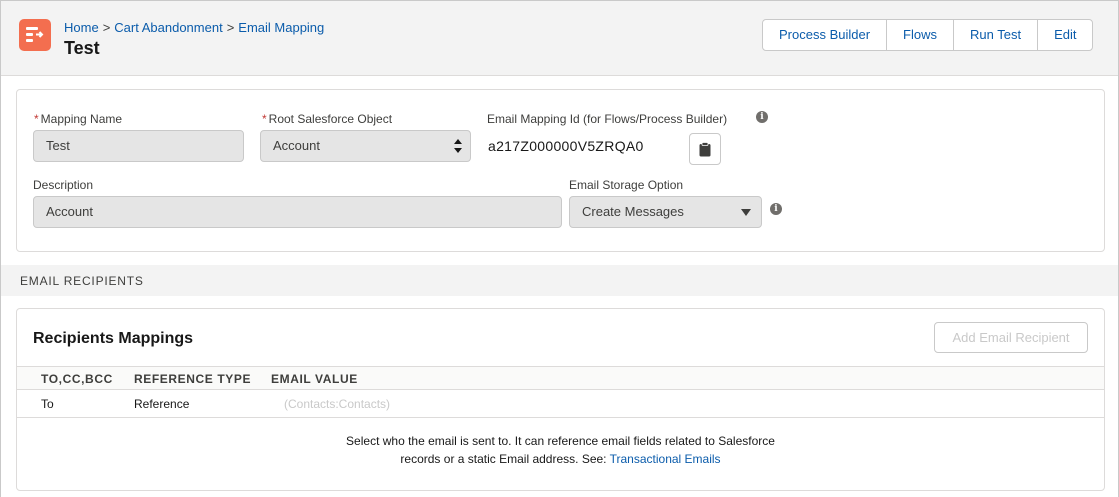 The height and width of the screenshot is (497, 1119). Describe the element at coordinates (138, 146) in the screenshot. I see `mapping-name-field: Test` at that location.